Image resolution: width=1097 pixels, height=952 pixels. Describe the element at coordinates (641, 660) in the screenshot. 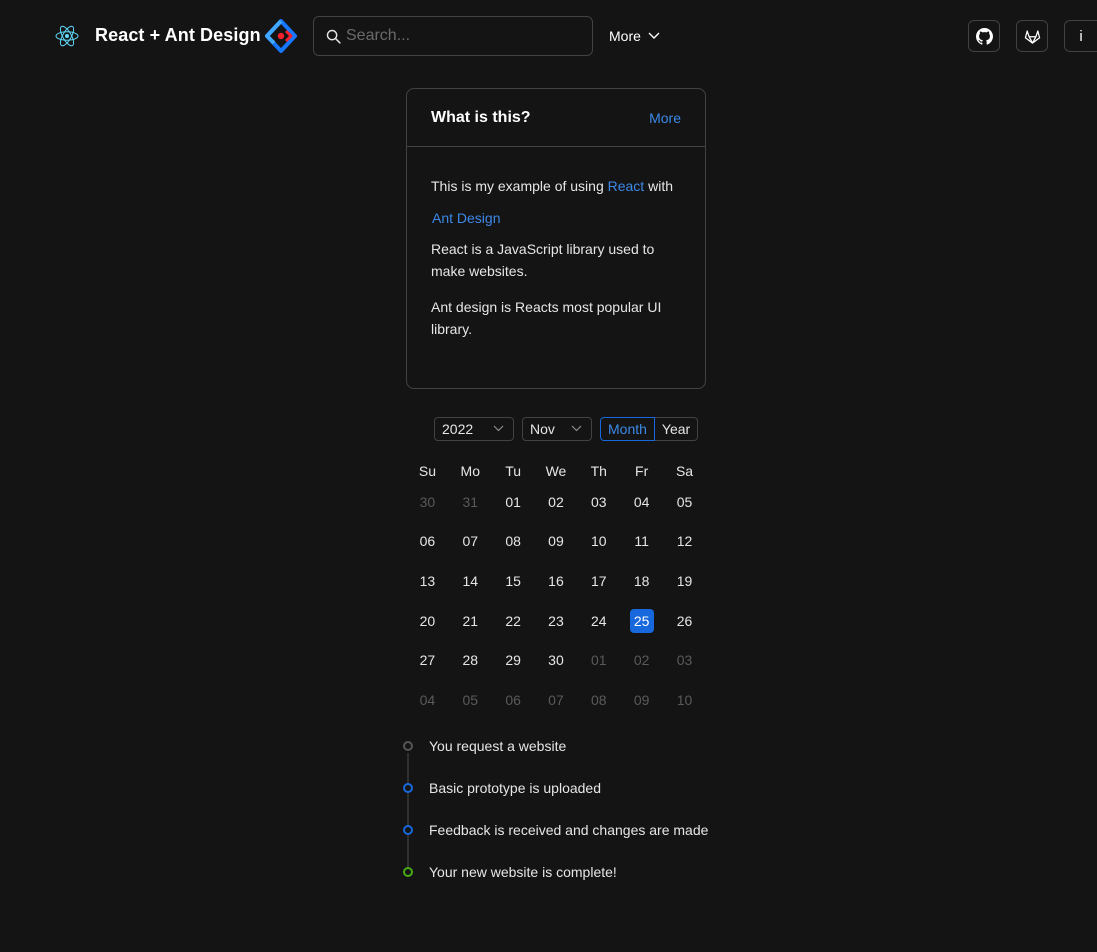

I see `calendar-day-outside: 02` at that location.